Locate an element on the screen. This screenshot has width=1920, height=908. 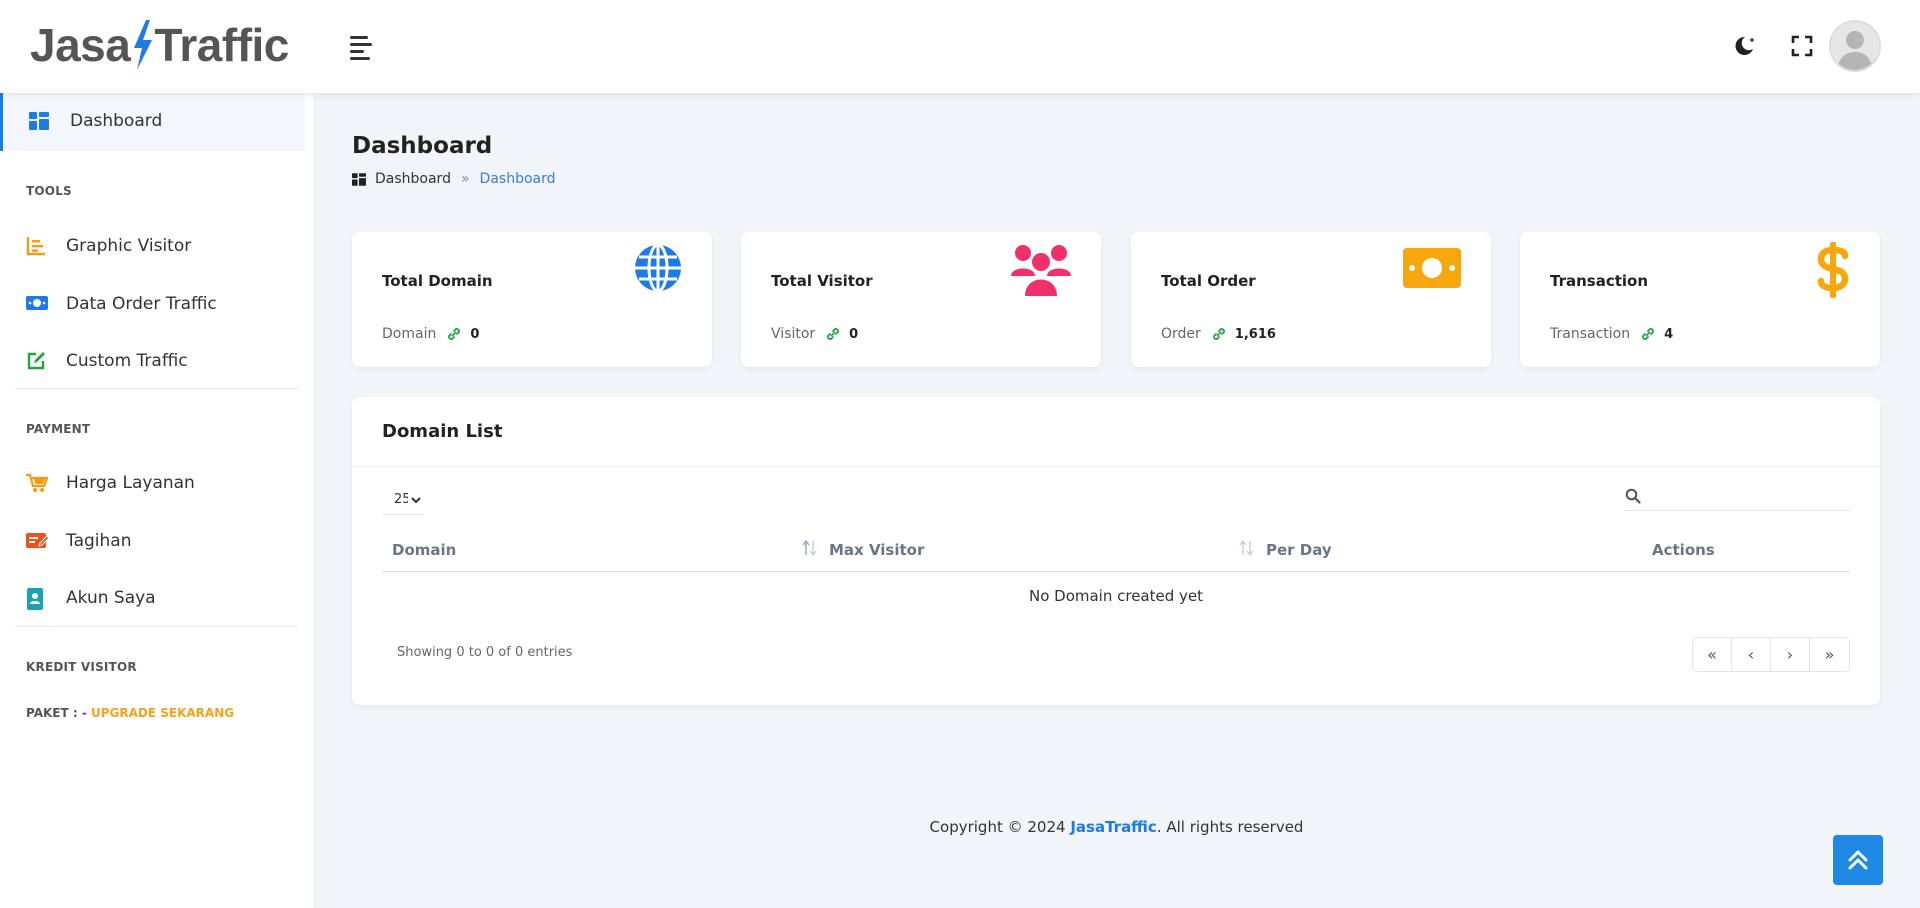
sidebar-item-label: Dashboard is located at coordinates (116, 121).